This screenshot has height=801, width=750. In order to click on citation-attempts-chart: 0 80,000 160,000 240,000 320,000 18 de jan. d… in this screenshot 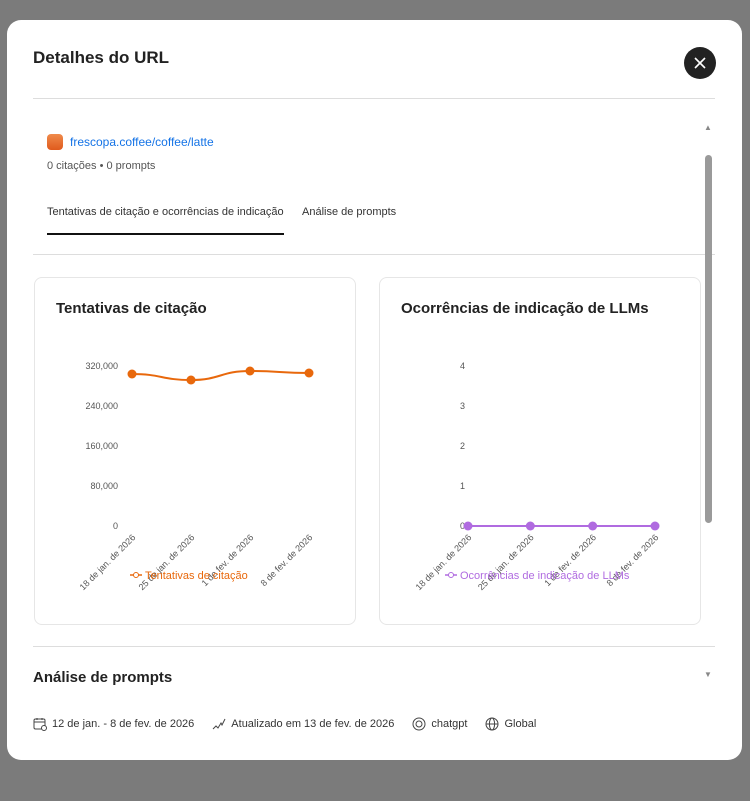, I will do `click(196, 476)`.